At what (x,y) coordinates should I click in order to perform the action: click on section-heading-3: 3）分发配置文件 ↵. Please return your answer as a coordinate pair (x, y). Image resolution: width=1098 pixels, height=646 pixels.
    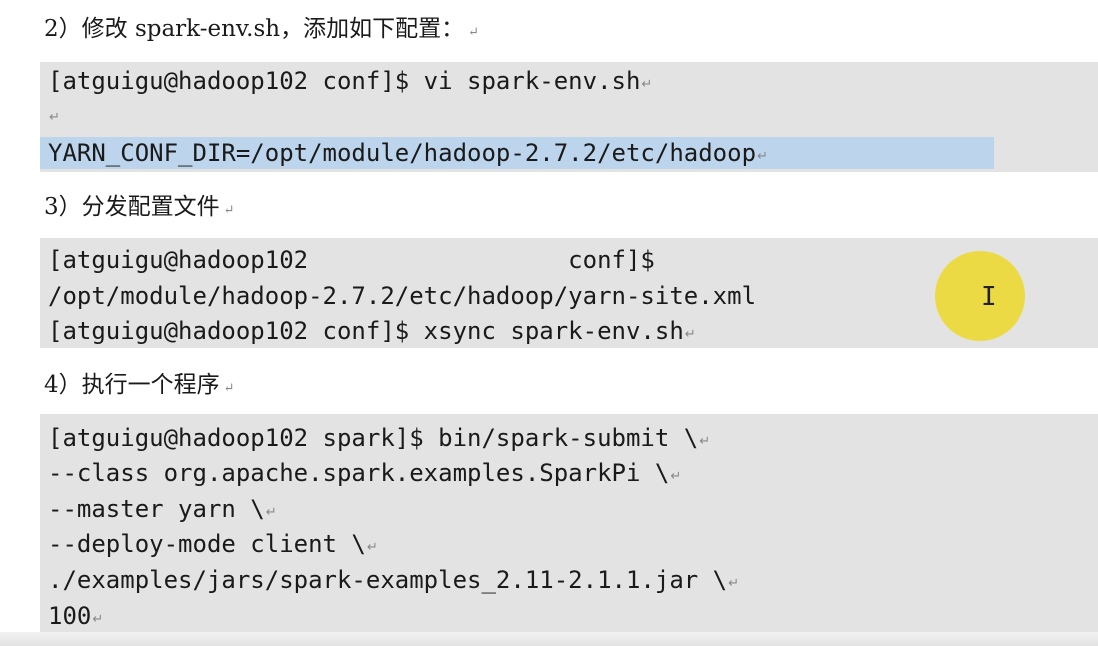
    Looking at the image, I should click on (139, 207).